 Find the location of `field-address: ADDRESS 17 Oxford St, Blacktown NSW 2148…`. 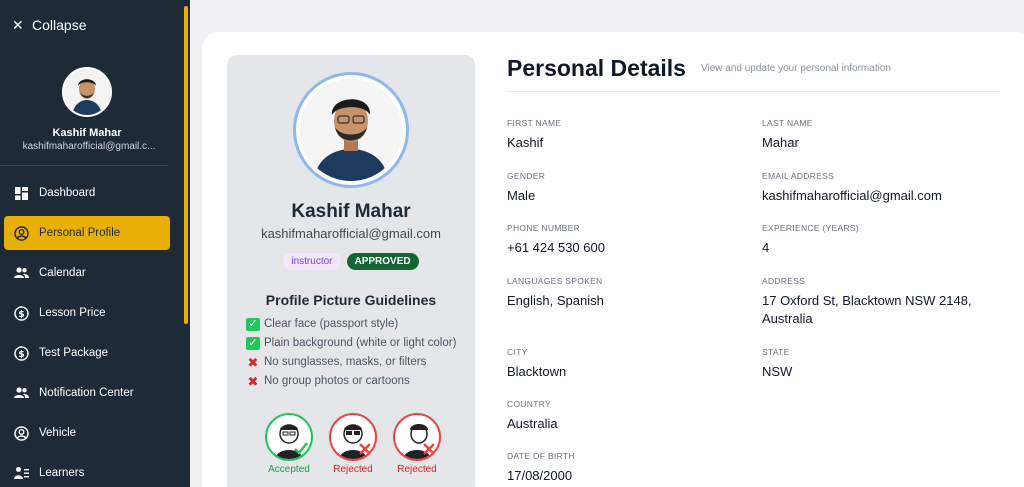

field-address: ADDRESS 17 Oxford St, Blacktown NSW 2148… is located at coordinates (872, 302).